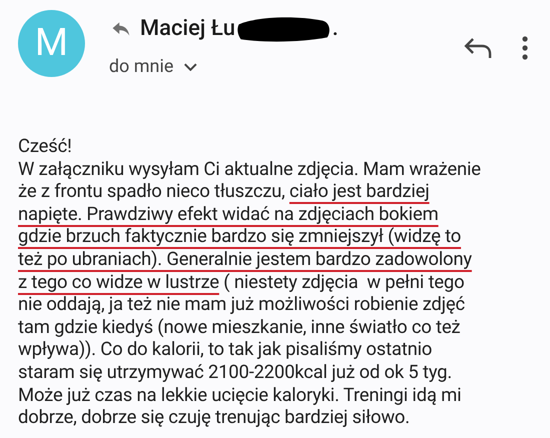 This screenshot has height=438, width=550. Describe the element at coordinates (51, 43) in the screenshot. I see `avatar: M` at that location.